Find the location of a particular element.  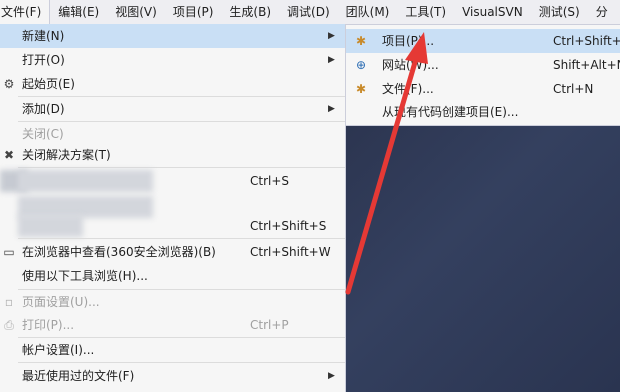

page-setup-icon: ▫ is located at coordinates (9, 302).